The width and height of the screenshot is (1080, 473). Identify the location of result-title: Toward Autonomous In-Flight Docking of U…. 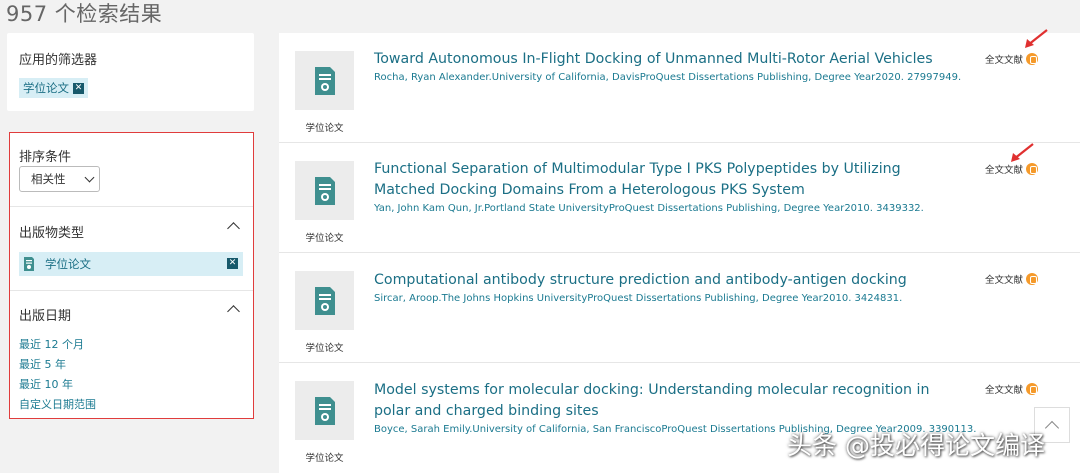
(654, 59).